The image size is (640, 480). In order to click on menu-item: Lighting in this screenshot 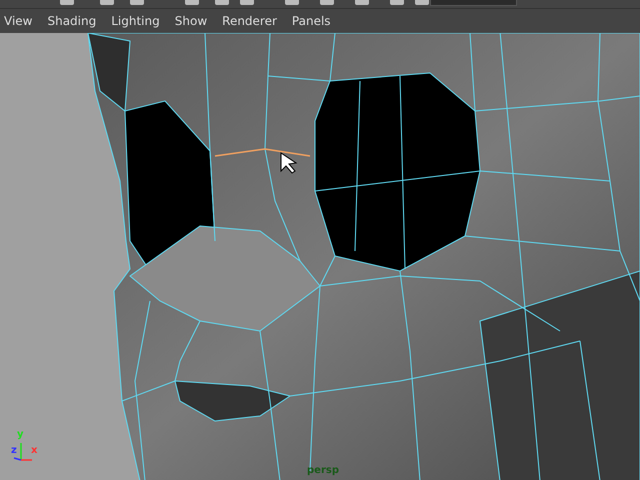, I will do `click(137, 21)`.